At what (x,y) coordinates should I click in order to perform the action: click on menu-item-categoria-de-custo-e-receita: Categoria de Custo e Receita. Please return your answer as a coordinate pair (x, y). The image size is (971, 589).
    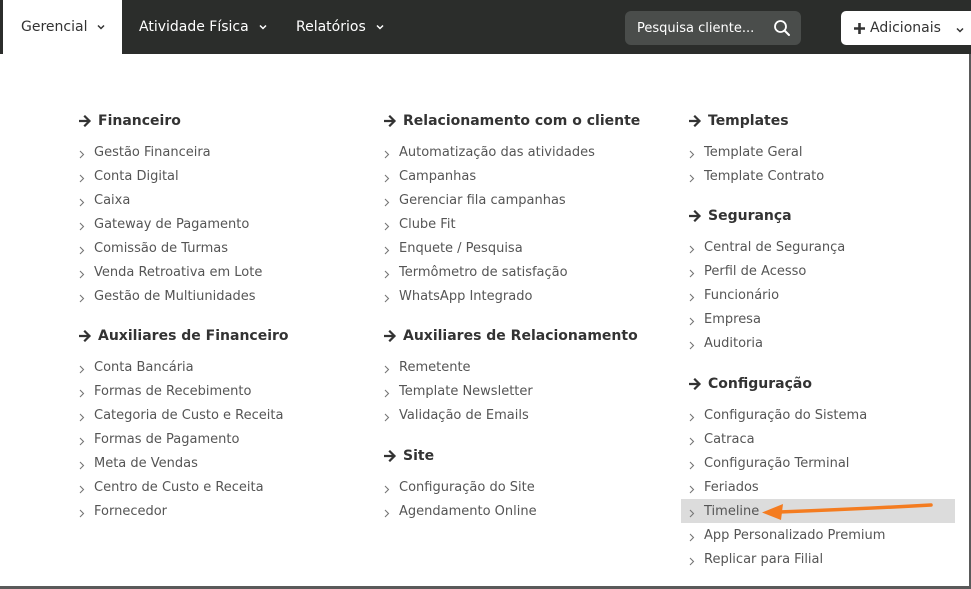
    Looking at the image, I should click on (181, 415).